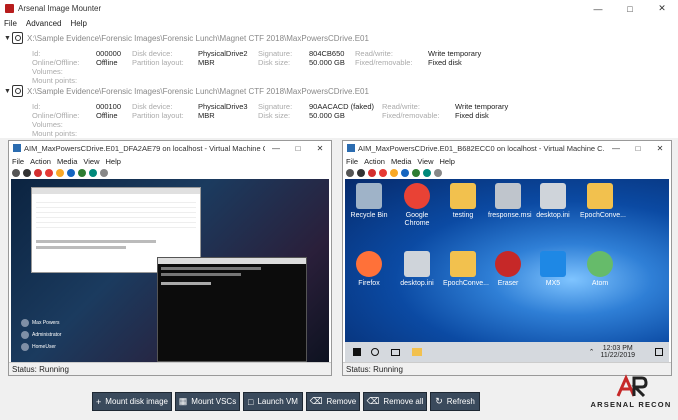  I want to click on network-icon: ⌃, so click(592, 352).